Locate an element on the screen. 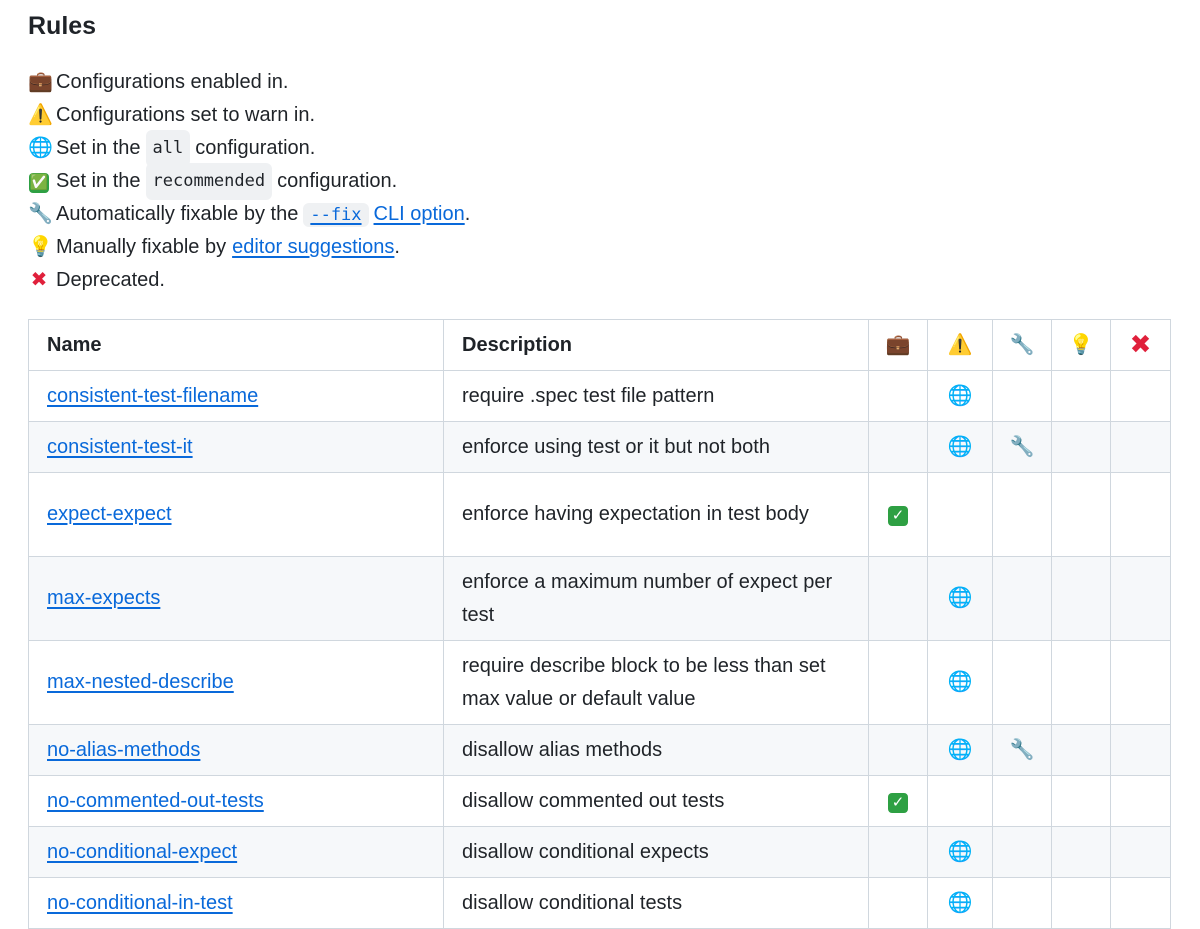  rule-description: disallow conditional expects is located at coordinates (656, 852).